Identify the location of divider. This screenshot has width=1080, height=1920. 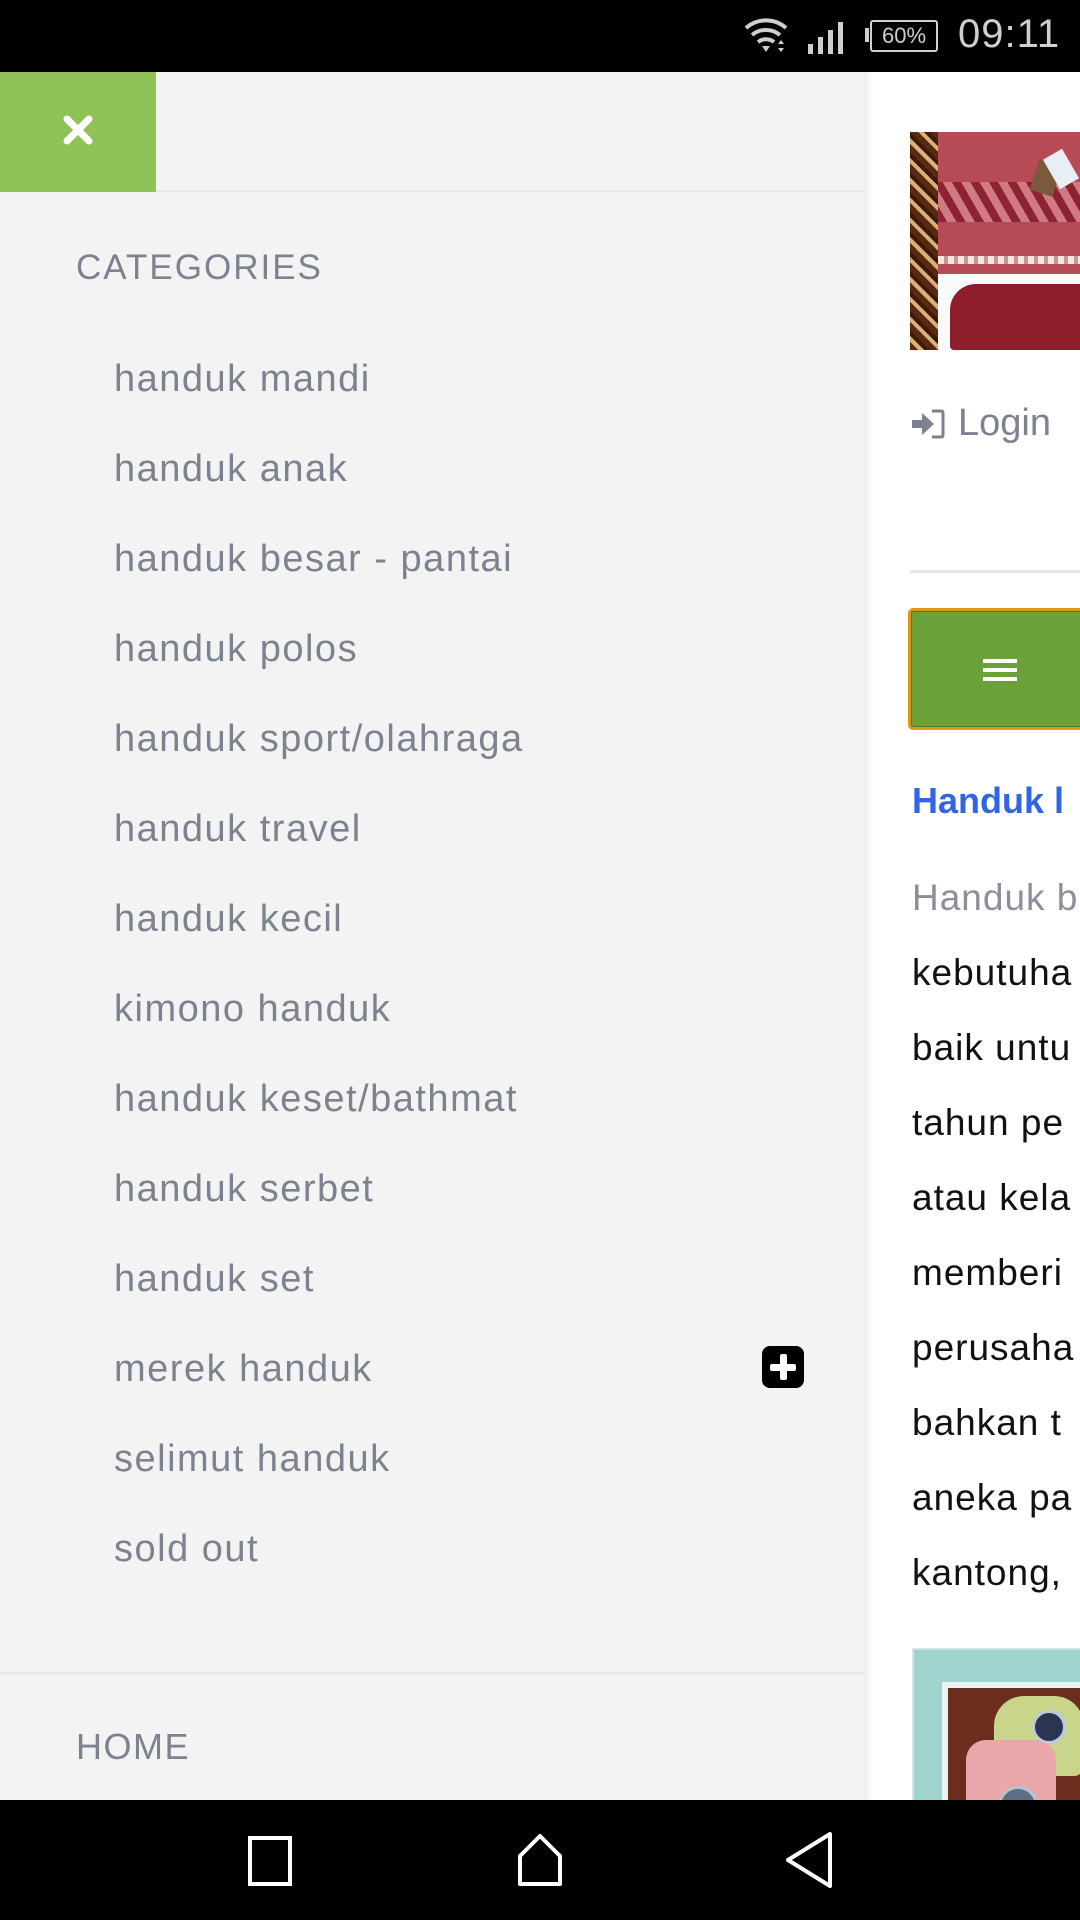
(995, 571).